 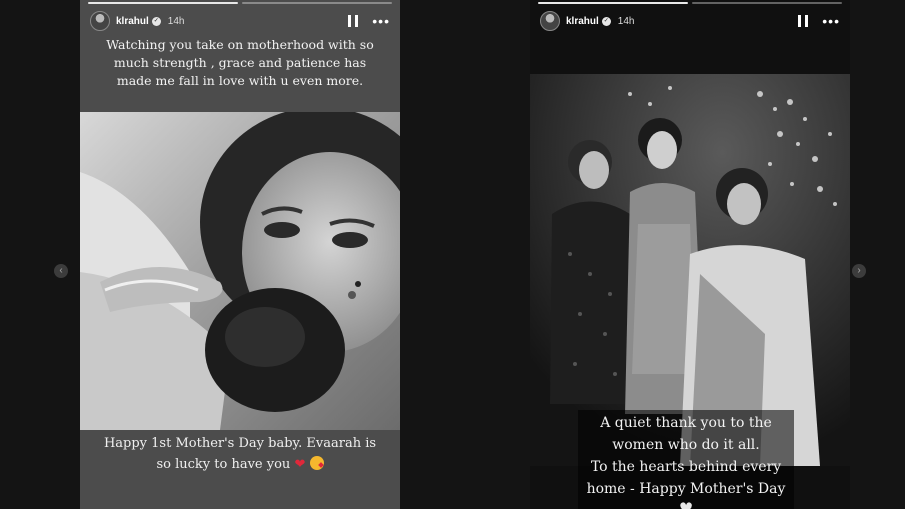 I want to click on quote-line: women who do it all., so click(x=686, y=445).